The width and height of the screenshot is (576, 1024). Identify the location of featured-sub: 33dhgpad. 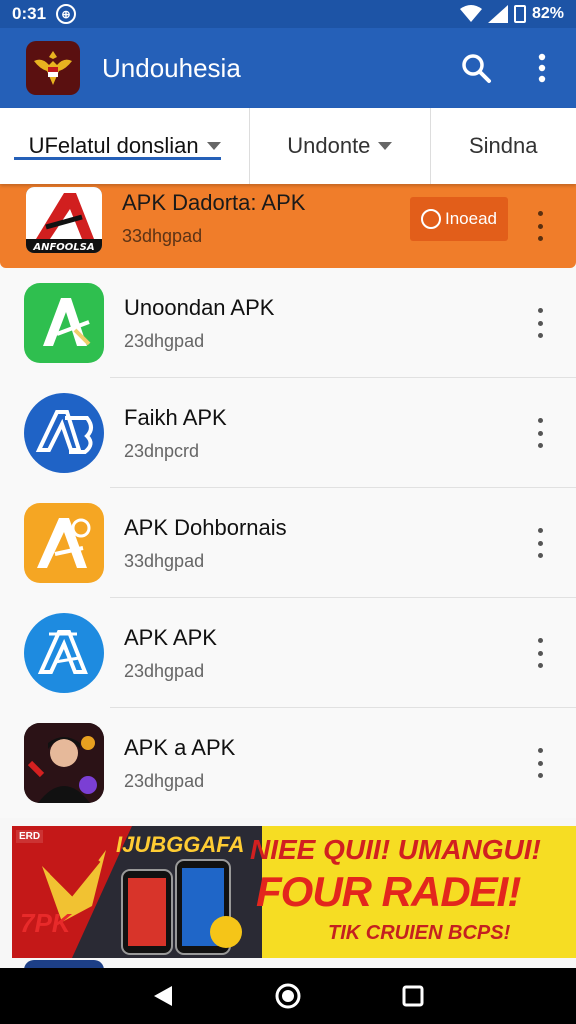
(162, 235).